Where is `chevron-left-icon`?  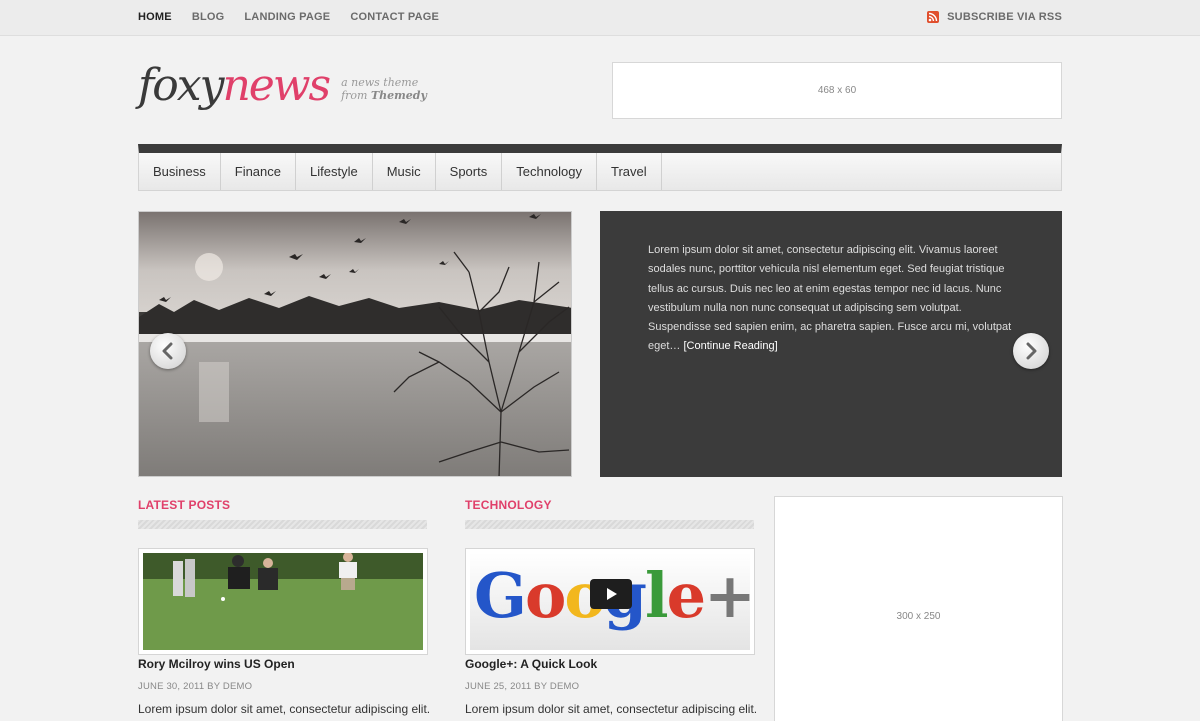 chevron-left-icon is located at coordinates (167, 351).